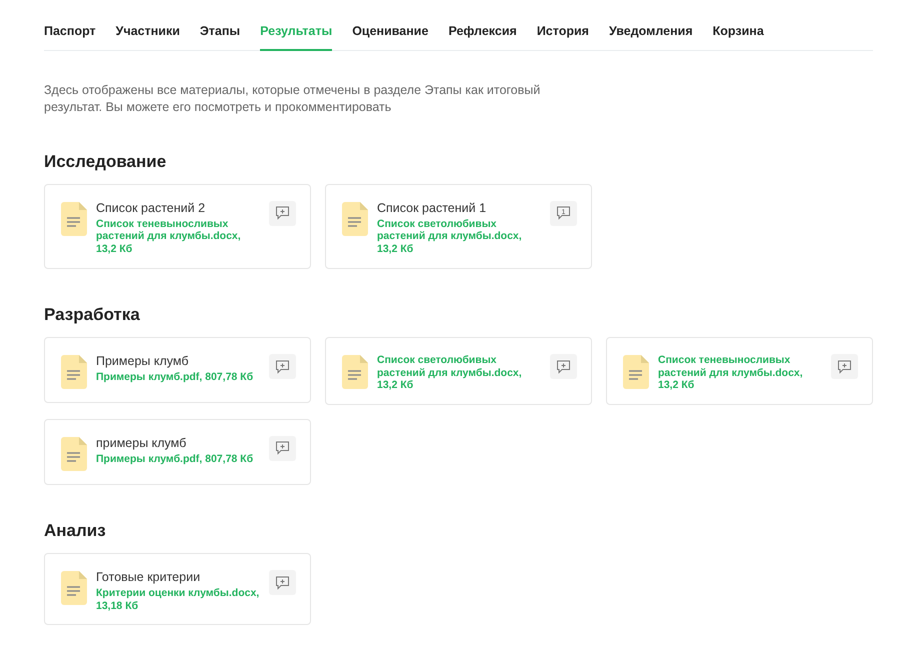 Image resolution: width=900 pixels, height=663 pixels. What do you see at coordinates (220, 31) in the screenshot?
I see `tab: Этапы` at bounding box center [220, 31].